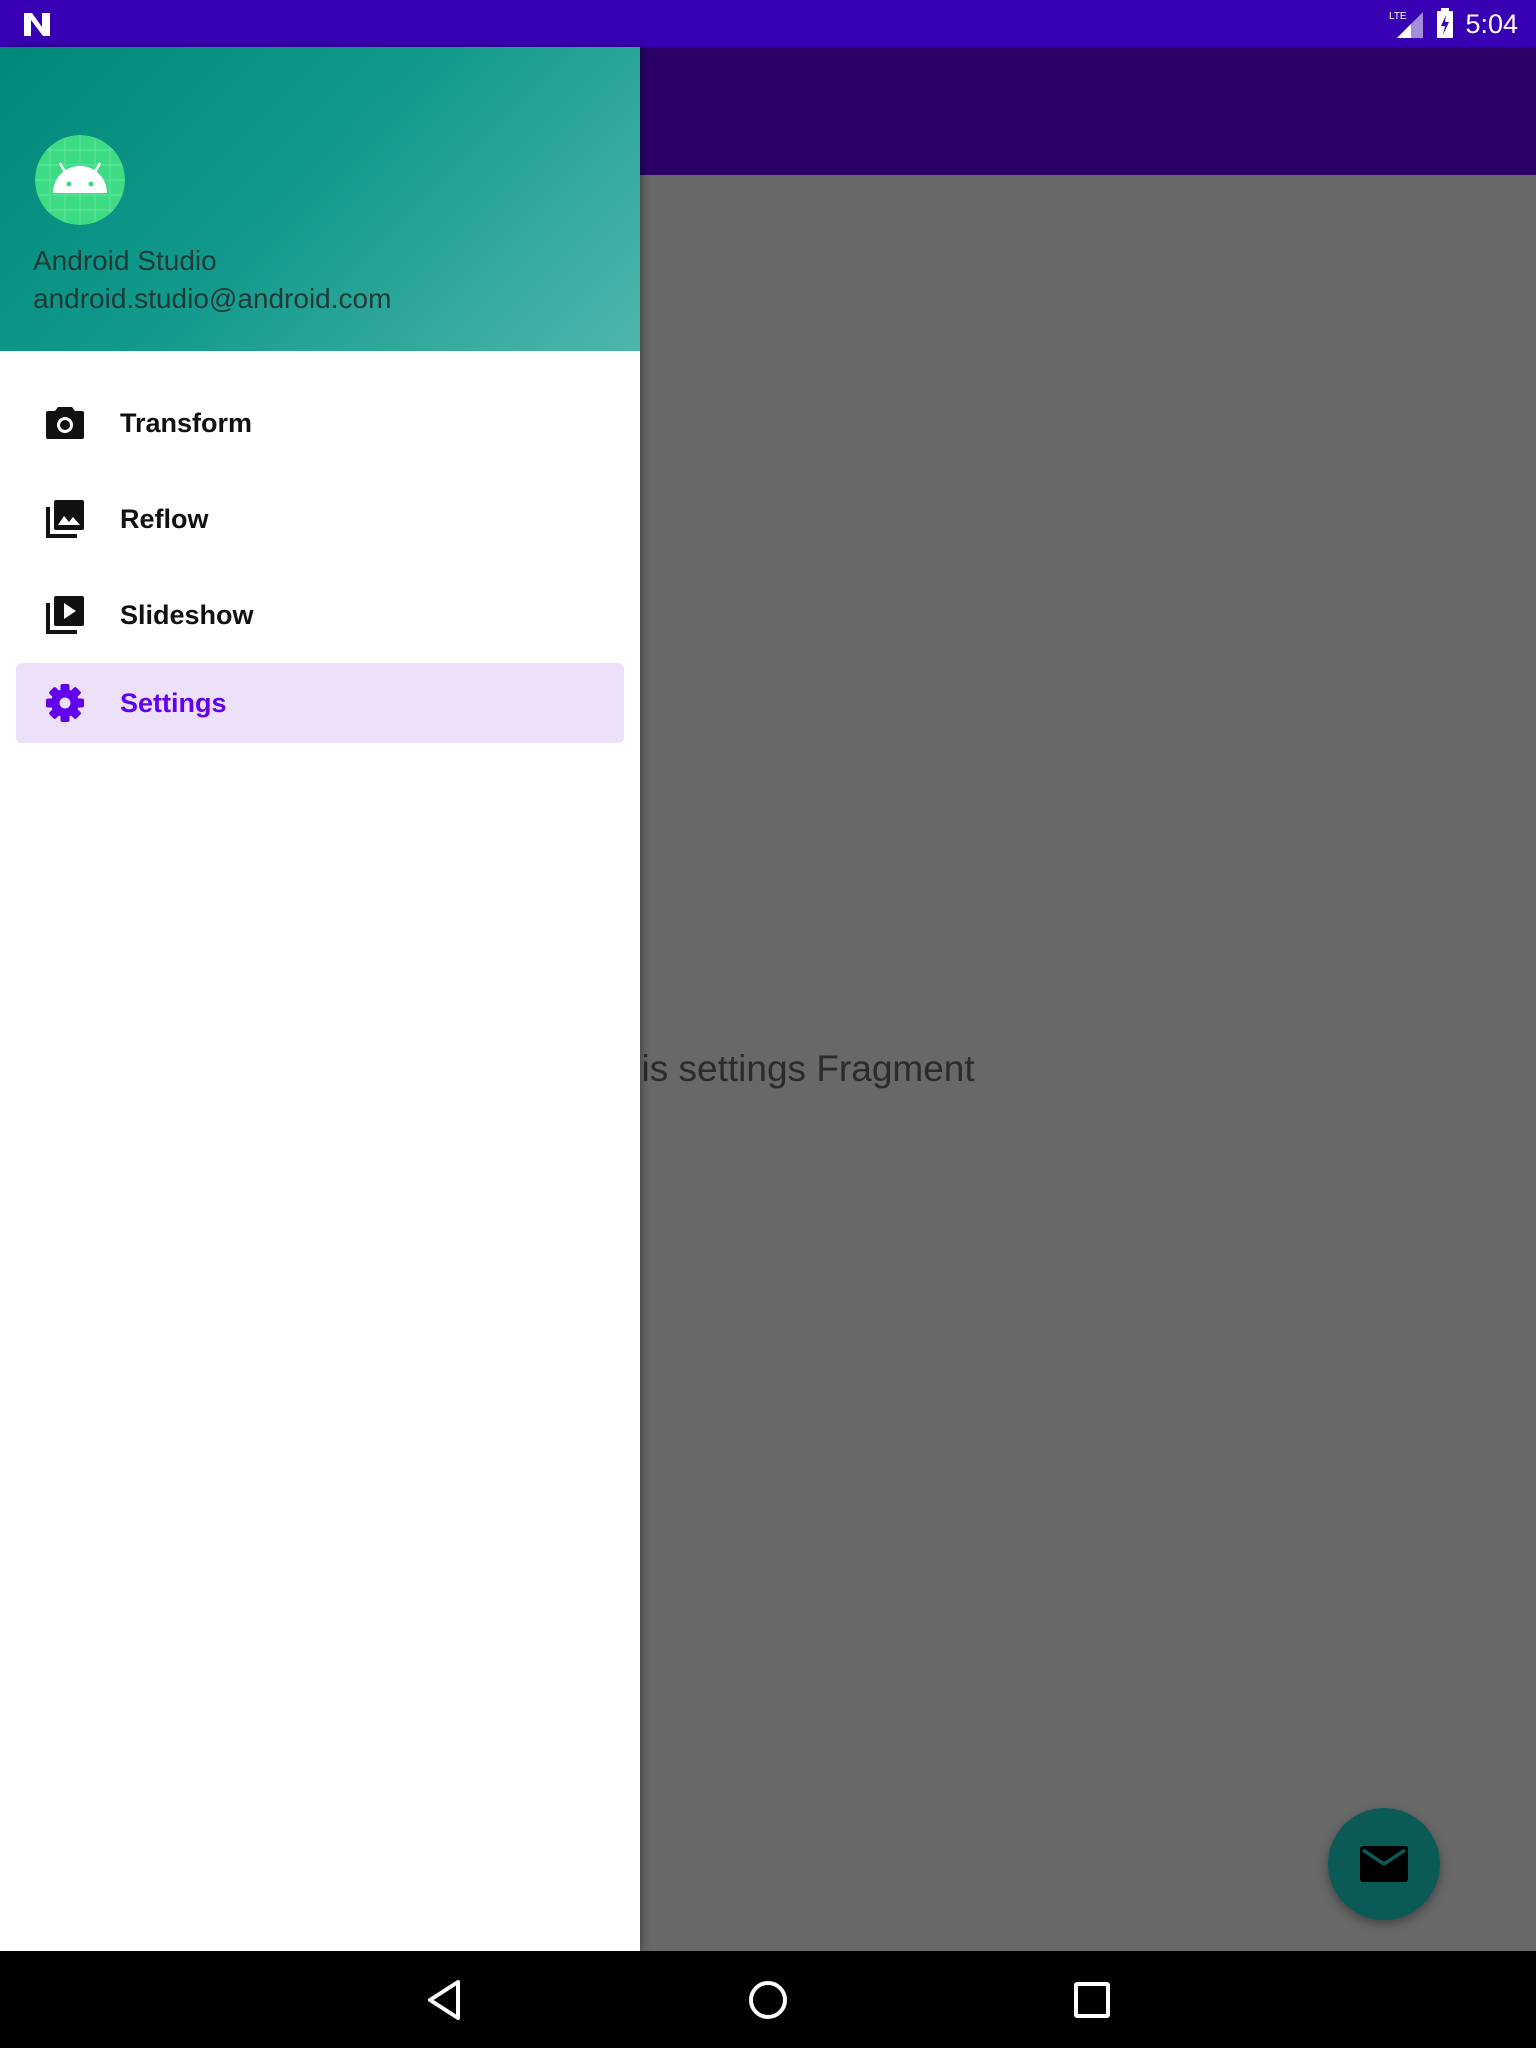 The image size is (1536, 2048). I want to click on camera-icon, so click(65, 423).